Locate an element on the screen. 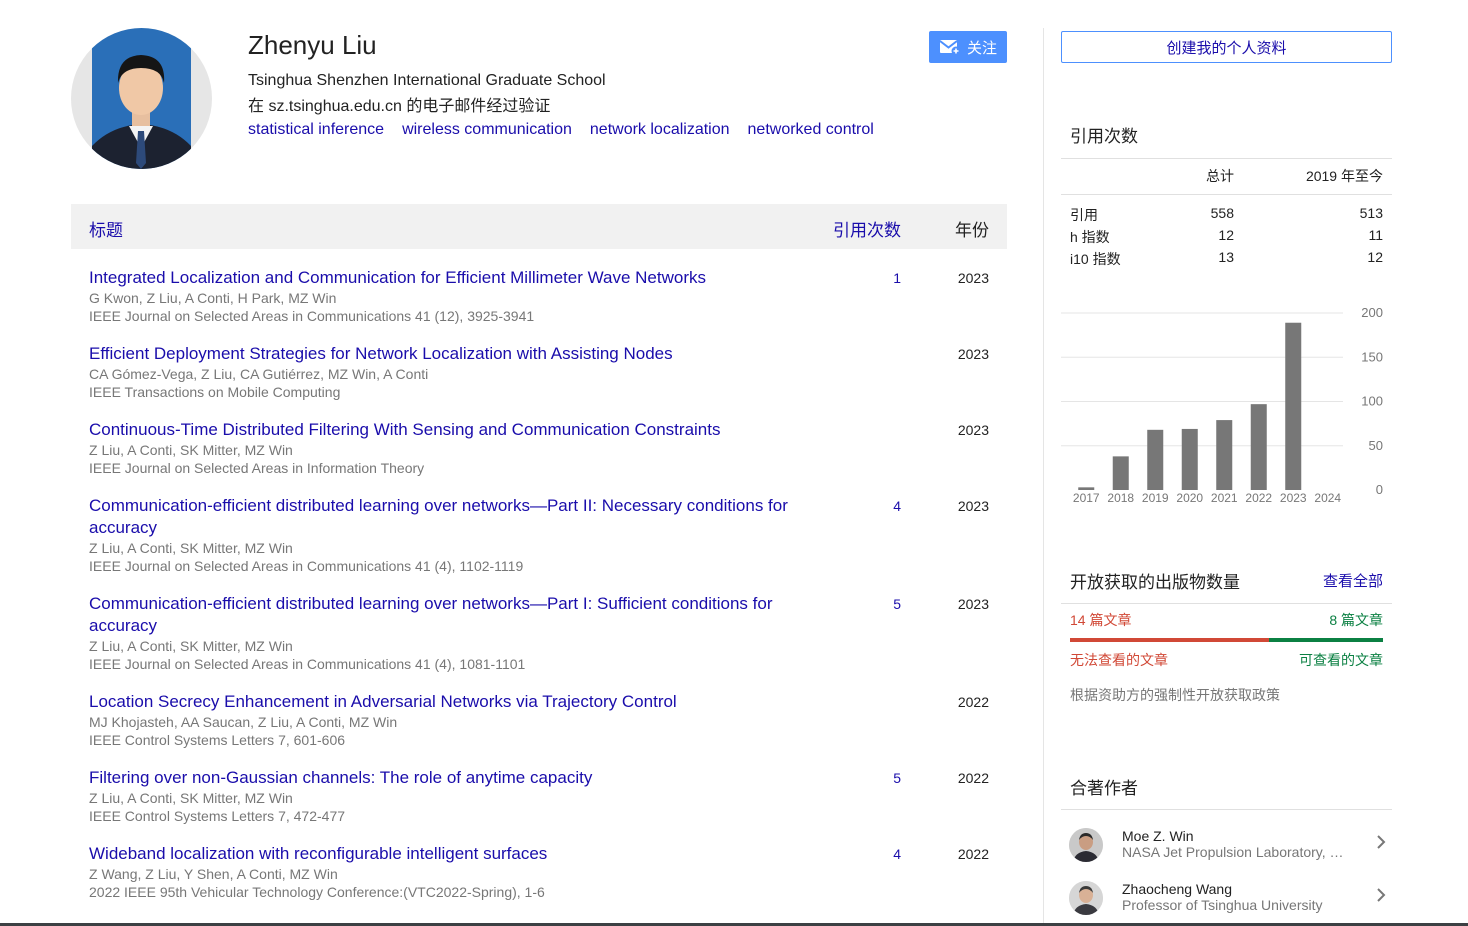  chart-bar-2018 is located at coordinates (1120, 473).